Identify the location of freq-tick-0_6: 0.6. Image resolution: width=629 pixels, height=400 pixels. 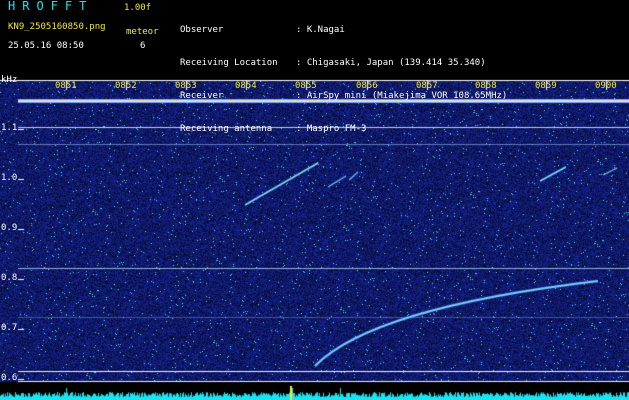
(9, 378).